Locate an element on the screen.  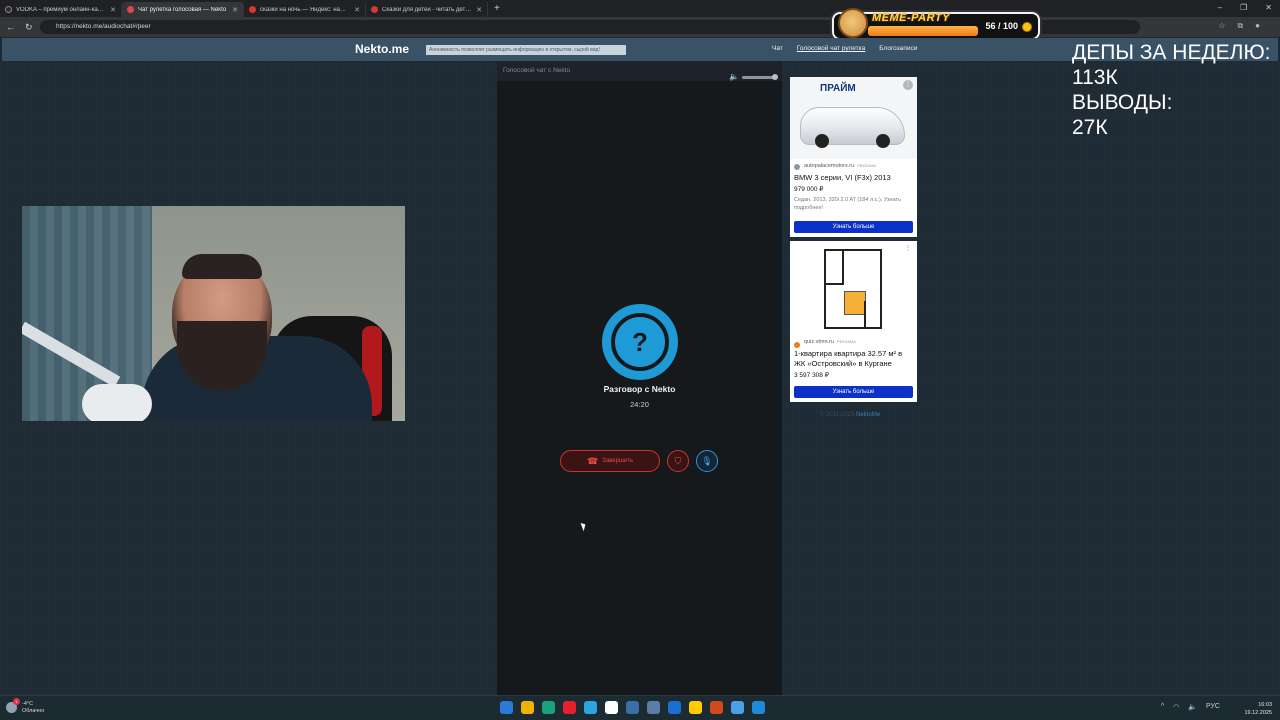
language-indicator: РУС is located at coordinates (1213, 707).